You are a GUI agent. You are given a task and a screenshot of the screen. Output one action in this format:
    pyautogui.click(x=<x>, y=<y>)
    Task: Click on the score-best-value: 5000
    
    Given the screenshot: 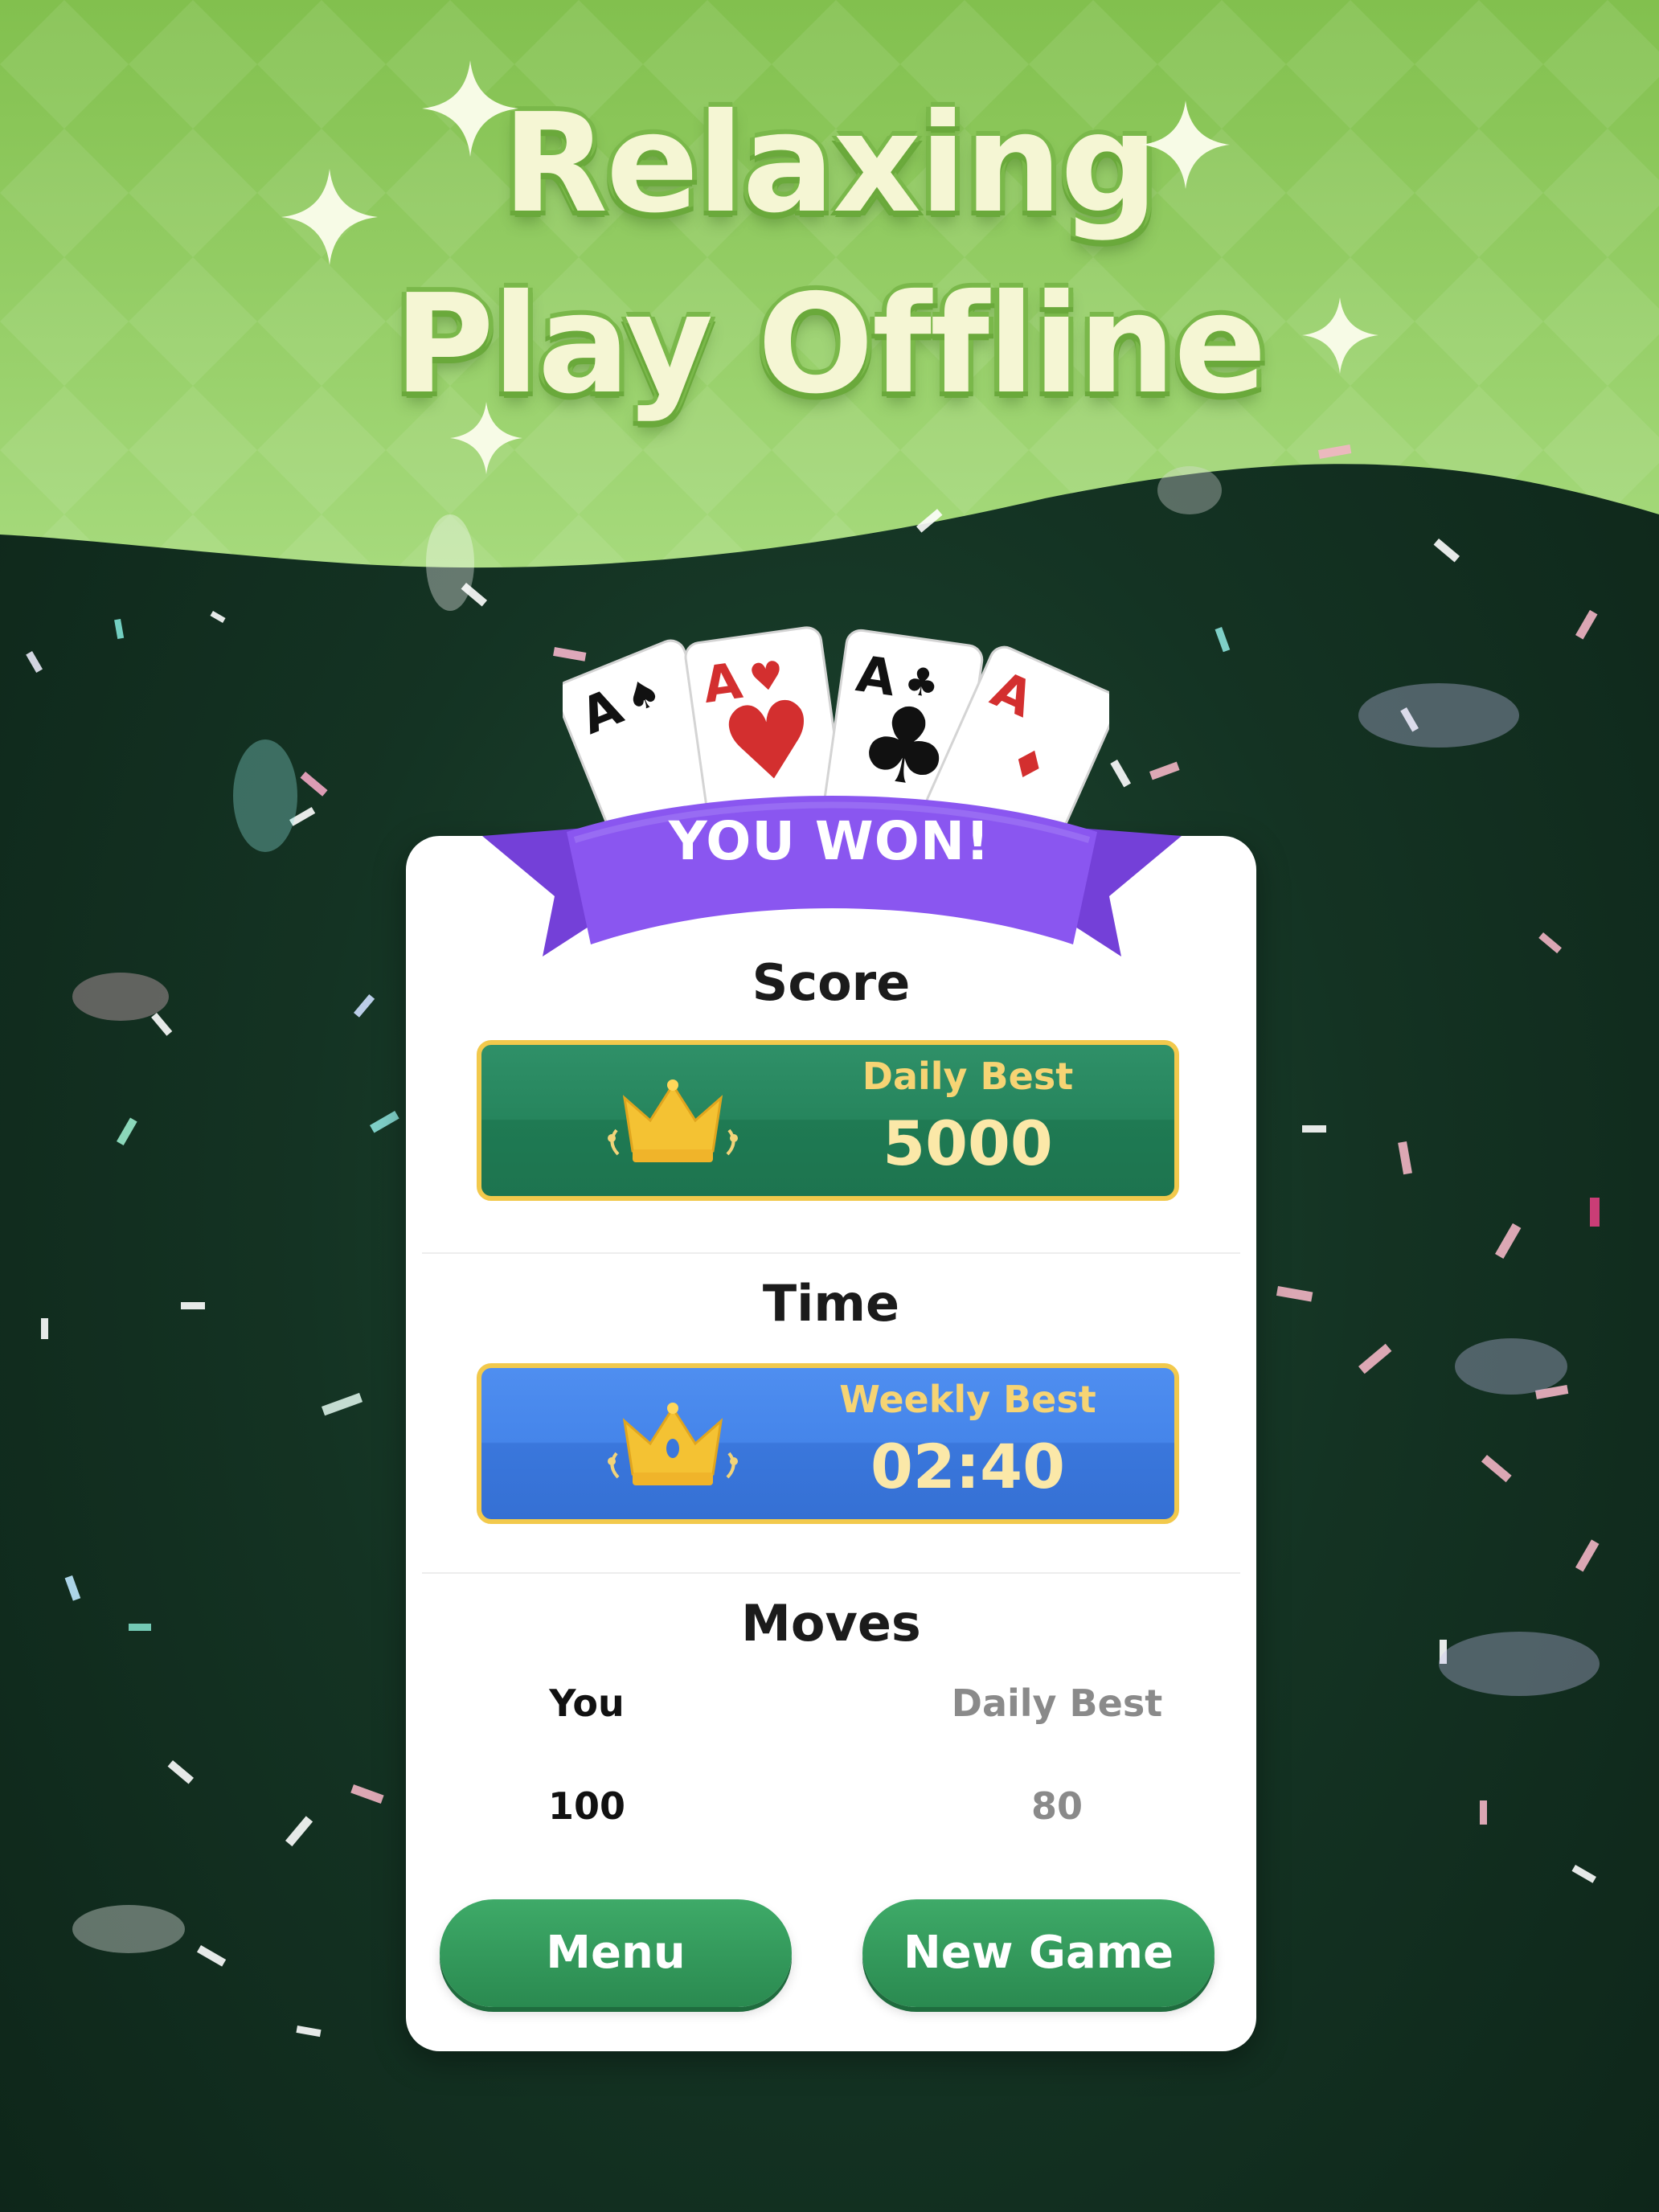 What is the action you would take?
    pyautogui.click(x=968, y=1143)
    